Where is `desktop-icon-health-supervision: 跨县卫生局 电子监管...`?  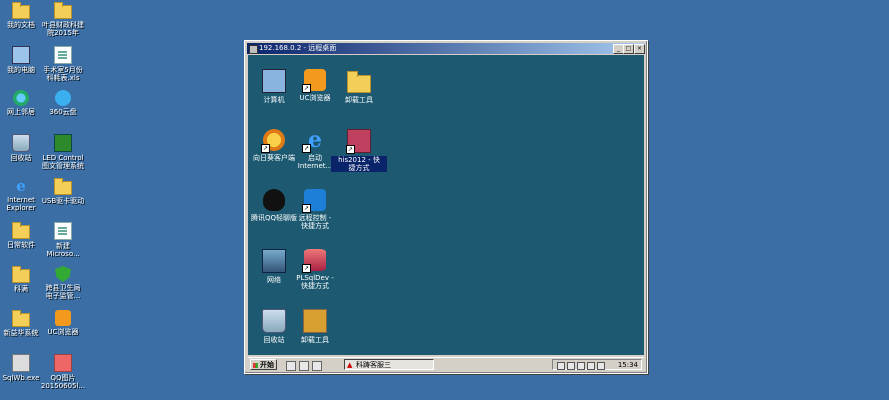
desktop-icon-health-supervision: 跨县卫生局 电子监管... is located at coordinates (63, 283).